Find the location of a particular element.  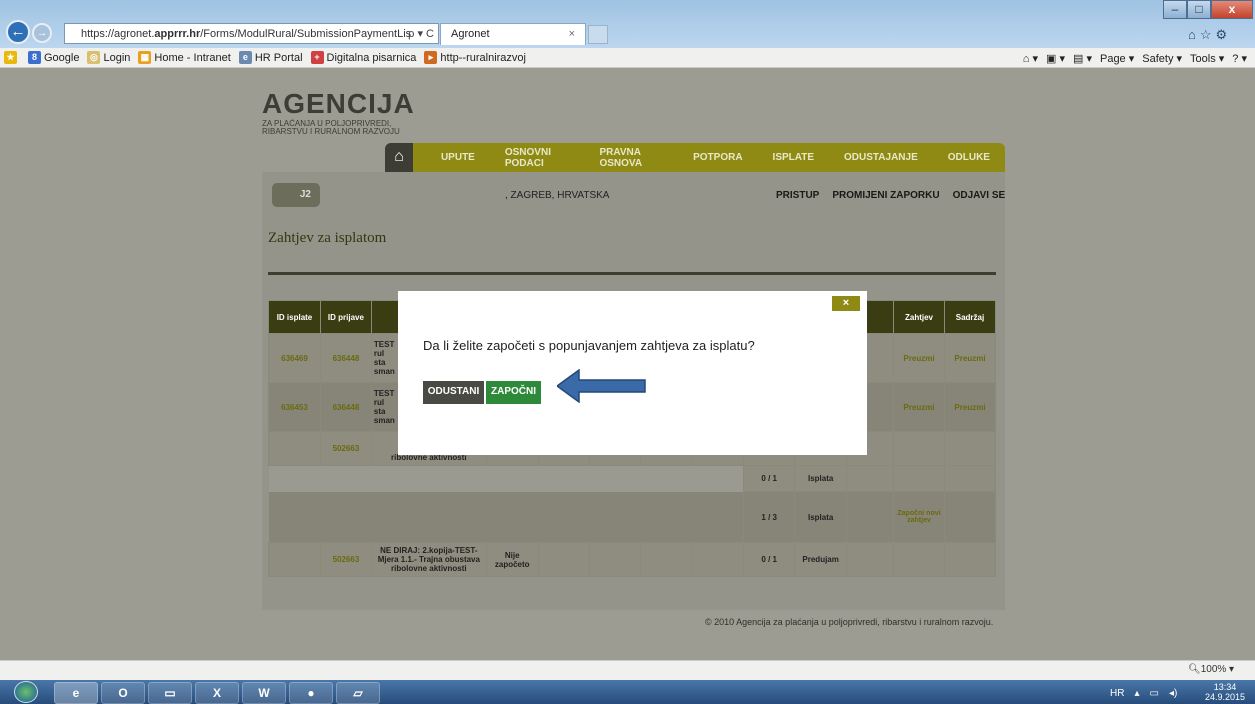

table-row: 1 / 3 Isplata Započni novi zahtjev is located at coordinates (632, 517).